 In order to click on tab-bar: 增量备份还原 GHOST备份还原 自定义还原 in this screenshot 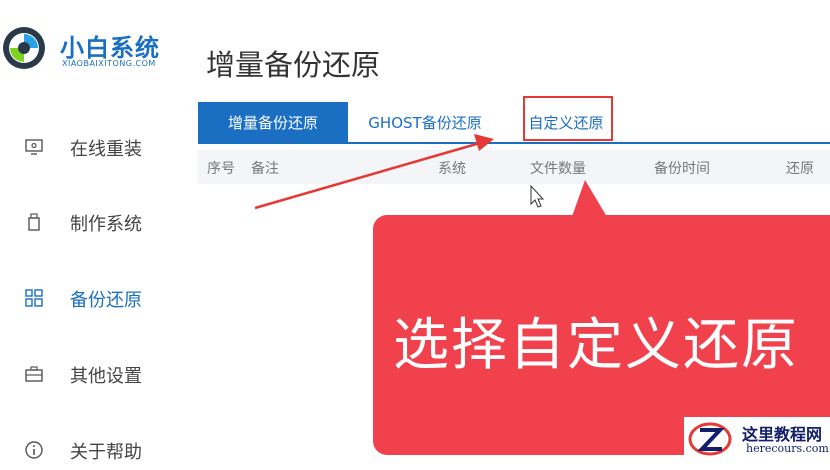, I will do `click(514, 123)`.